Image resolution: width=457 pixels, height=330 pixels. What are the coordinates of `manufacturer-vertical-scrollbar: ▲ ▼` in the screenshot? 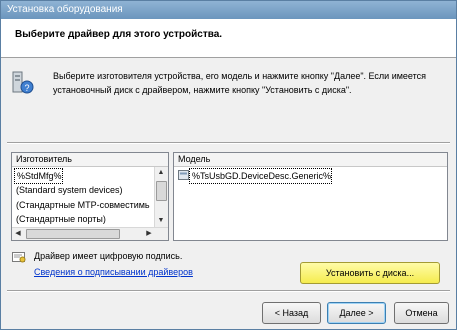 It's located at (161, 197).